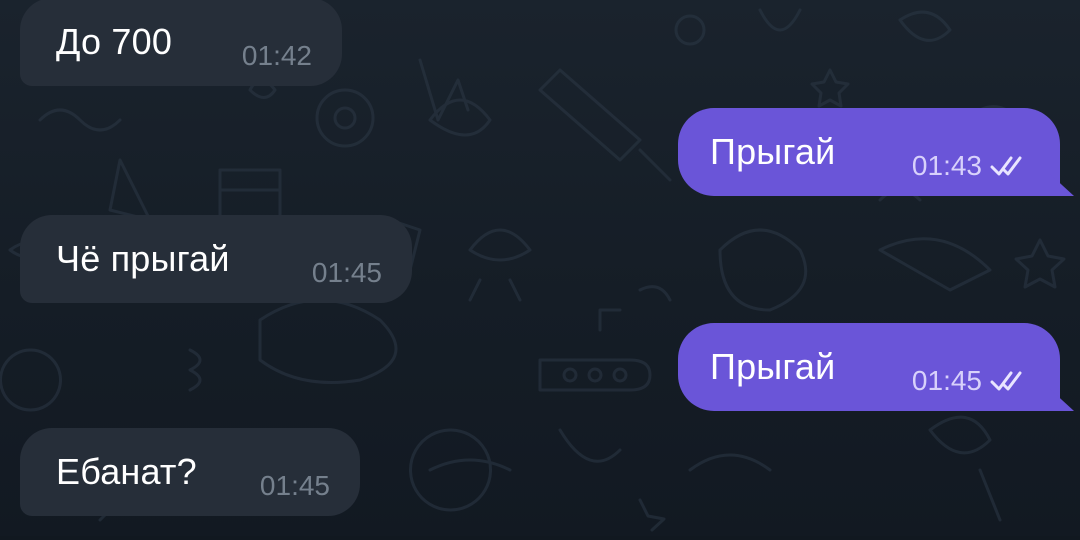  Describe the element at coordinates (869, 152) in the screenshot. I see `outgoing-message: Прыгай 01:43` at that location.